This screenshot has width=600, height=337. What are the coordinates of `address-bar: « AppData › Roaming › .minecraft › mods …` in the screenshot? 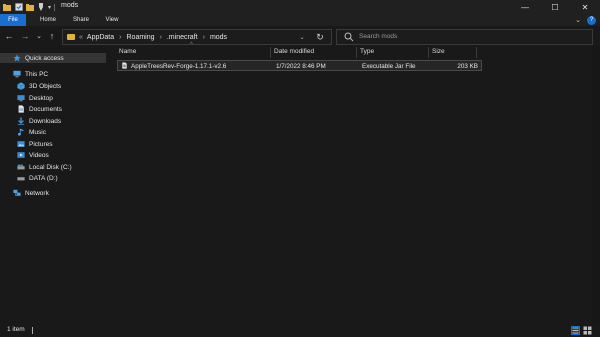 It's located at (197, 37).